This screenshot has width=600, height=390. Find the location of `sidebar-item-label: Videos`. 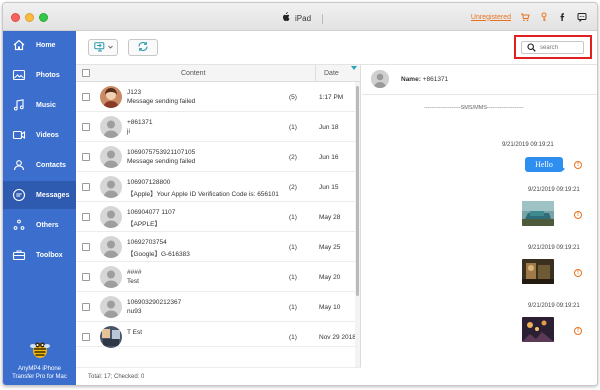

sidebar-item-label: Videos is located at coordinates (47, 135).